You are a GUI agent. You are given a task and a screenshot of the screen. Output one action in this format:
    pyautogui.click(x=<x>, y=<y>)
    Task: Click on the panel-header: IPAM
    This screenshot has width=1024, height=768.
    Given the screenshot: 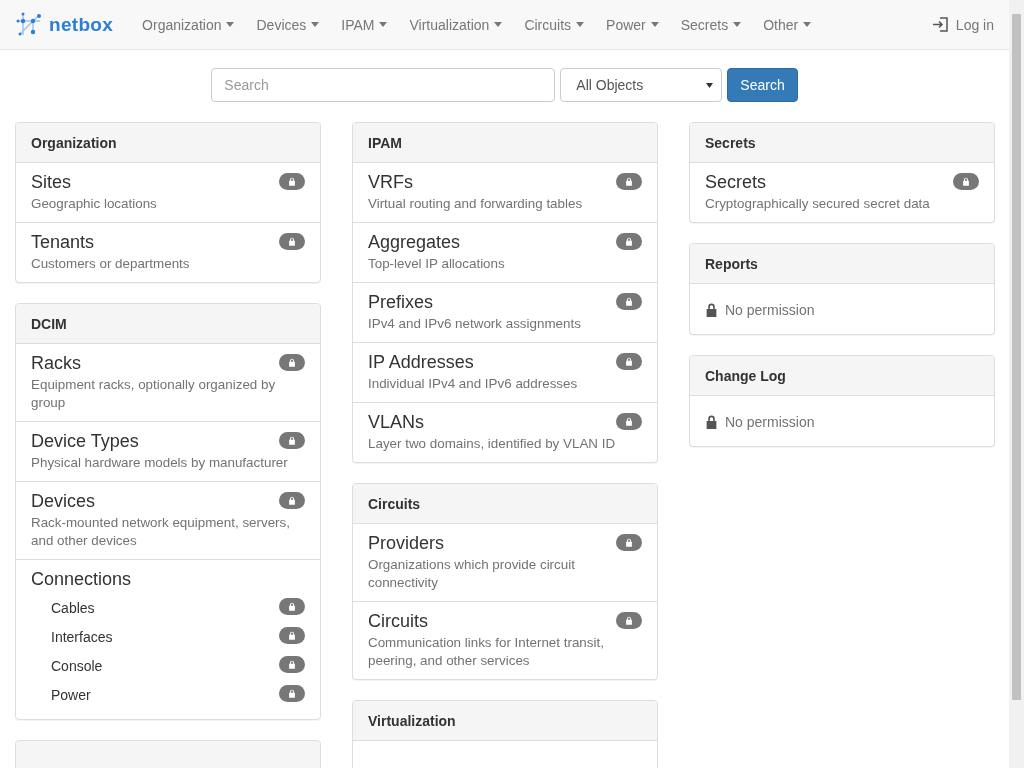 What is the action you would take?
    pyautogui.click(x=505, y=143)
    